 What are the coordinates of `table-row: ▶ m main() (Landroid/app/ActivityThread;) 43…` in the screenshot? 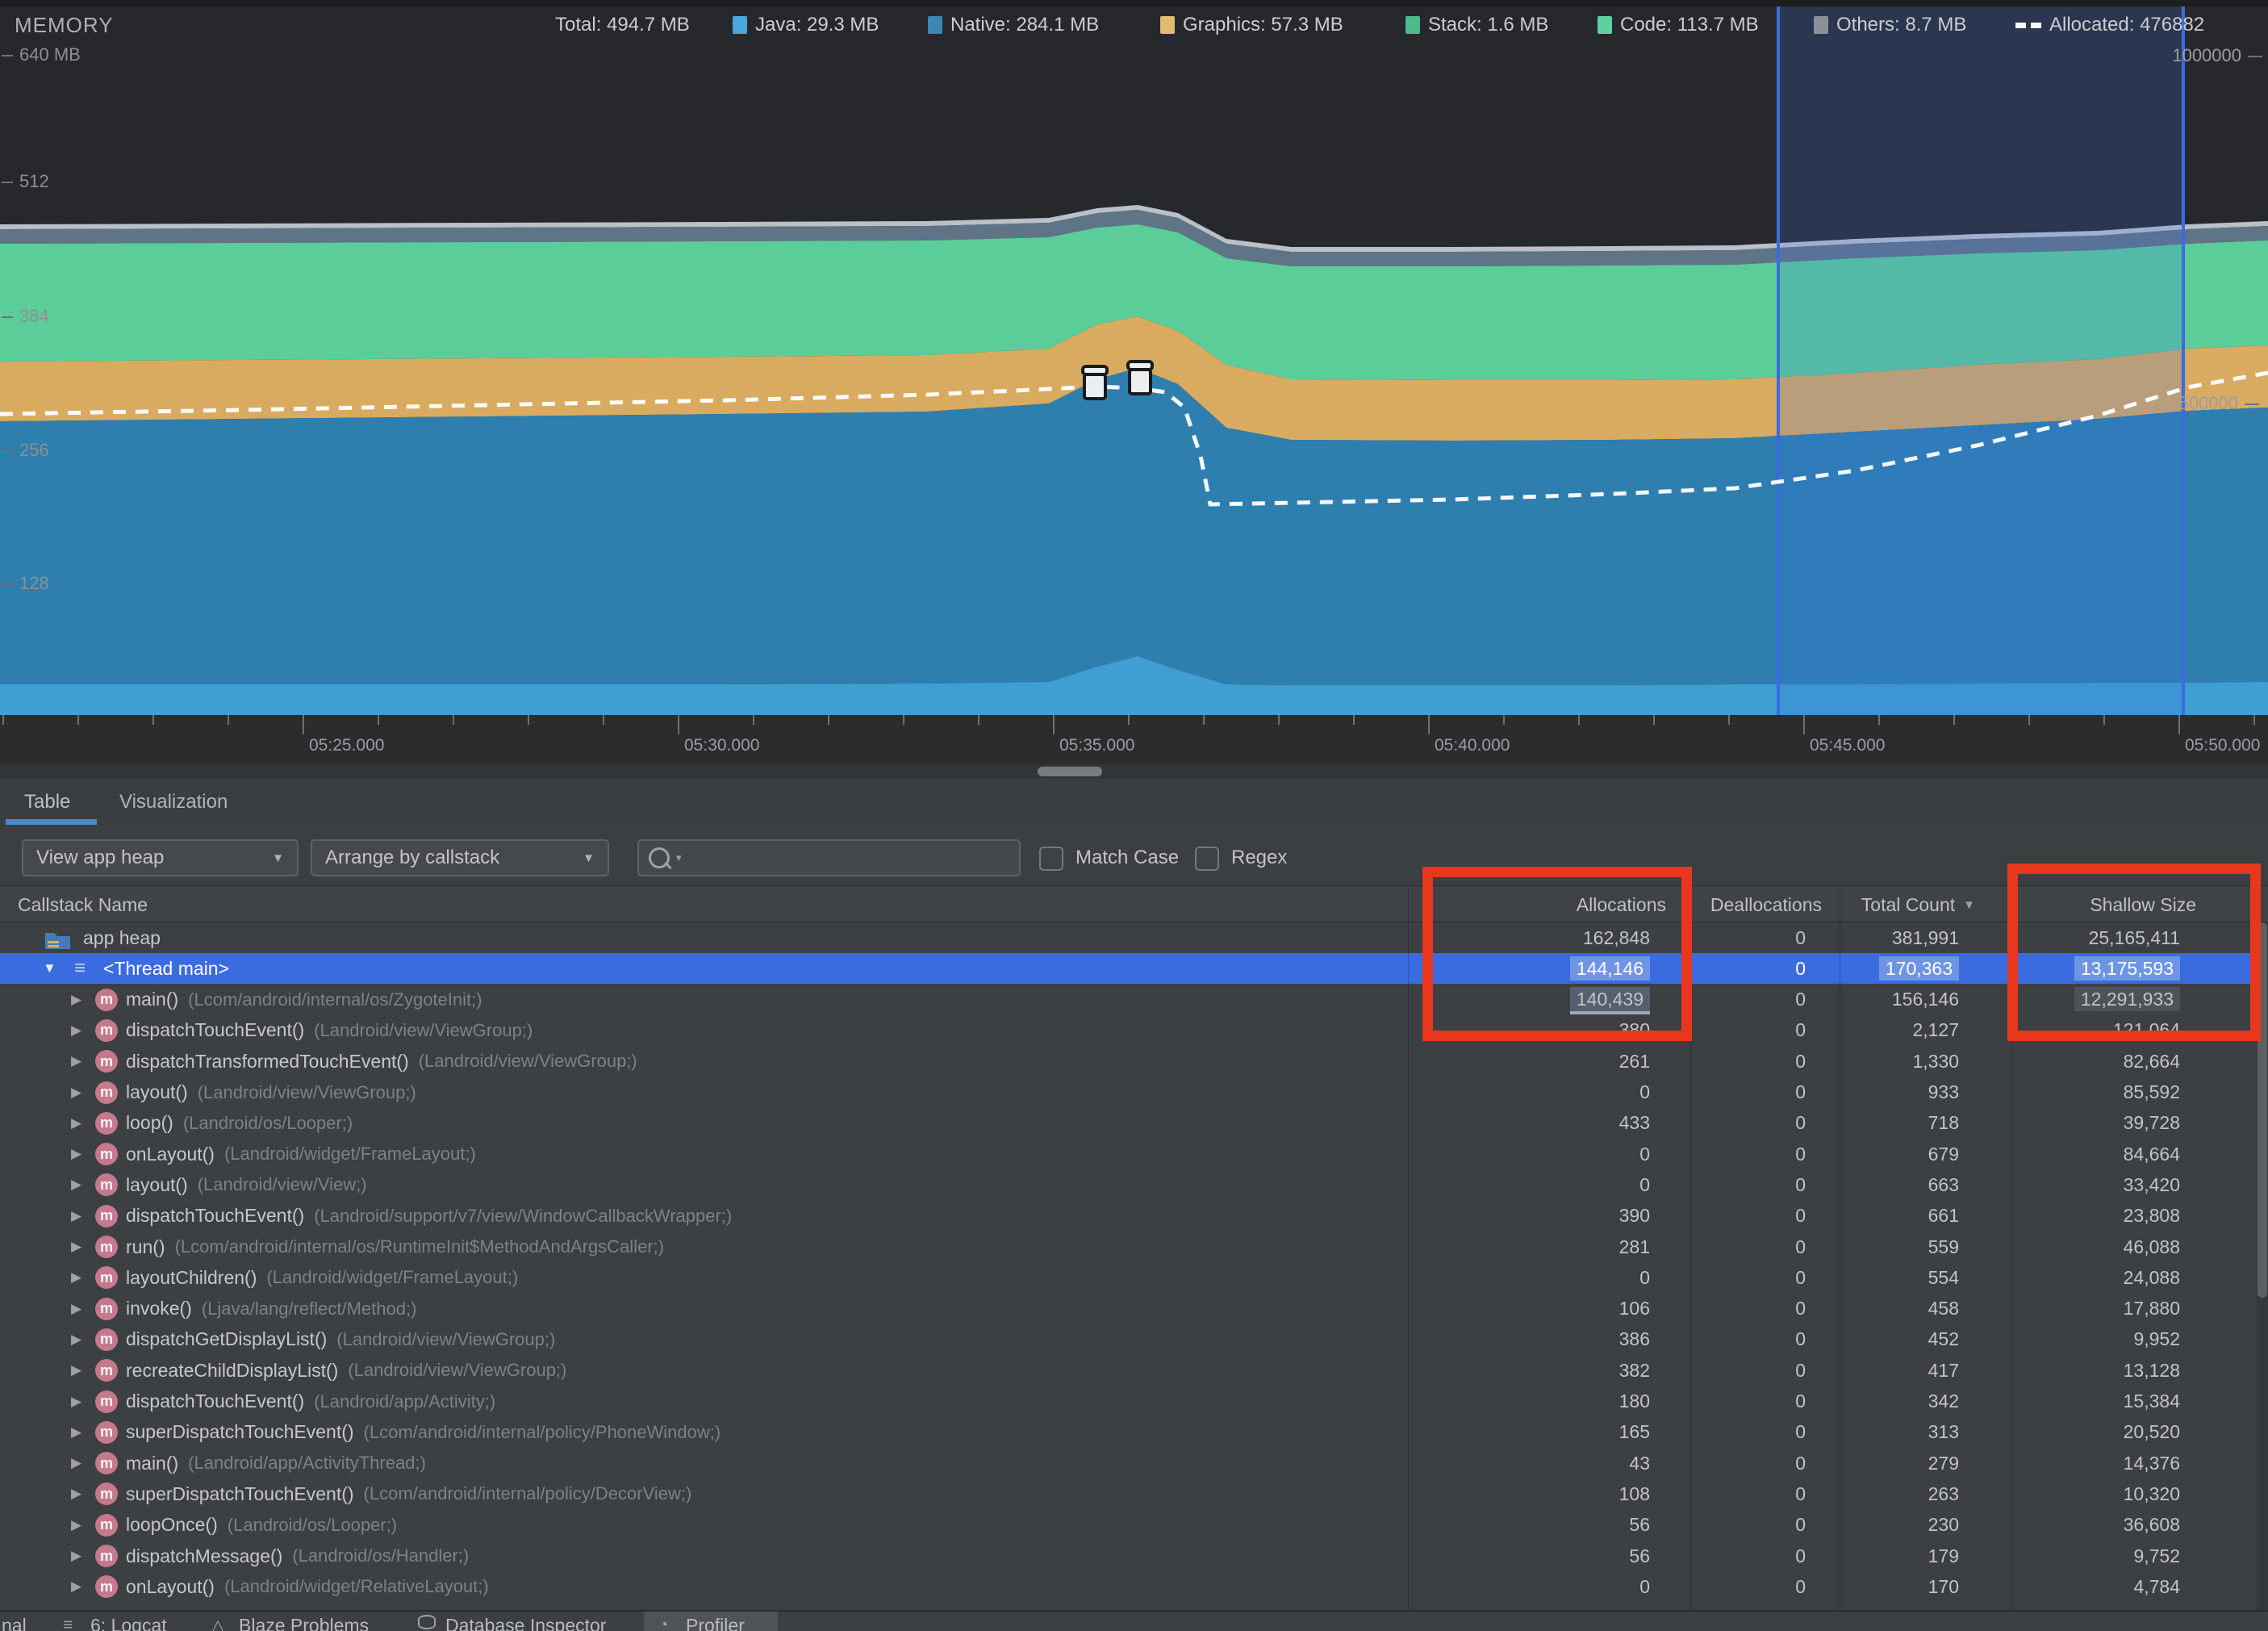 It's located at (1134, 1463).